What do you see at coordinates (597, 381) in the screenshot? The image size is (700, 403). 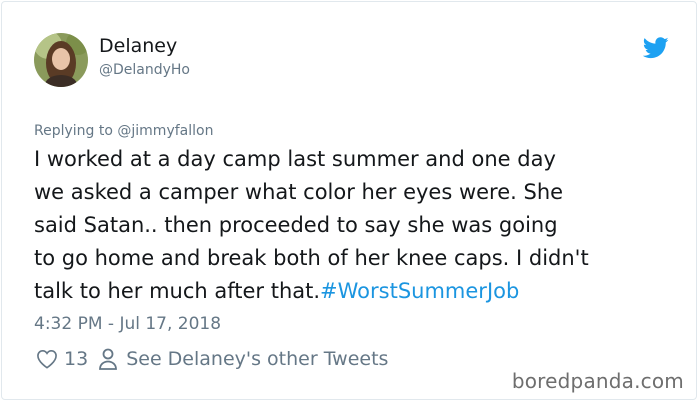 I see `watermark: boredpanda.com` at bounding box center [597, 381].